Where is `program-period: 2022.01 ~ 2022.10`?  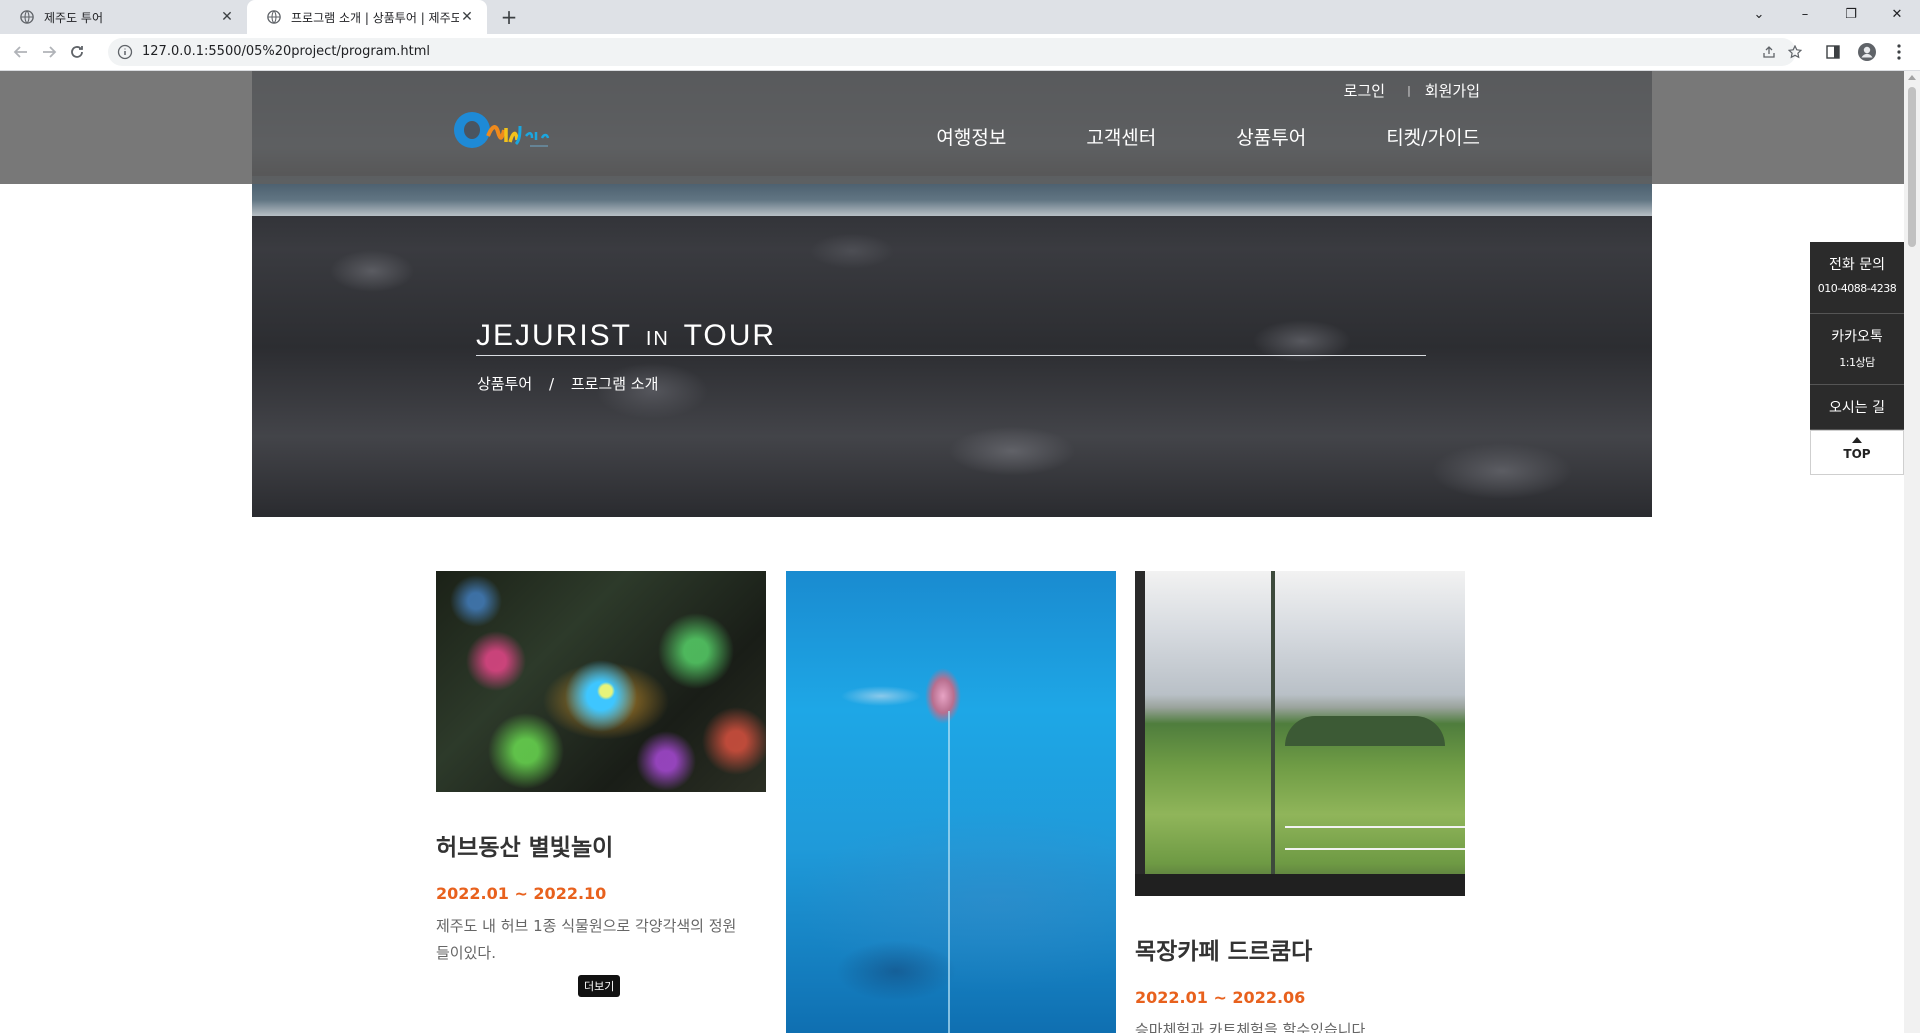
program-period: 2022.01 ~ 2022.10 is located at coordinates (521, 893).